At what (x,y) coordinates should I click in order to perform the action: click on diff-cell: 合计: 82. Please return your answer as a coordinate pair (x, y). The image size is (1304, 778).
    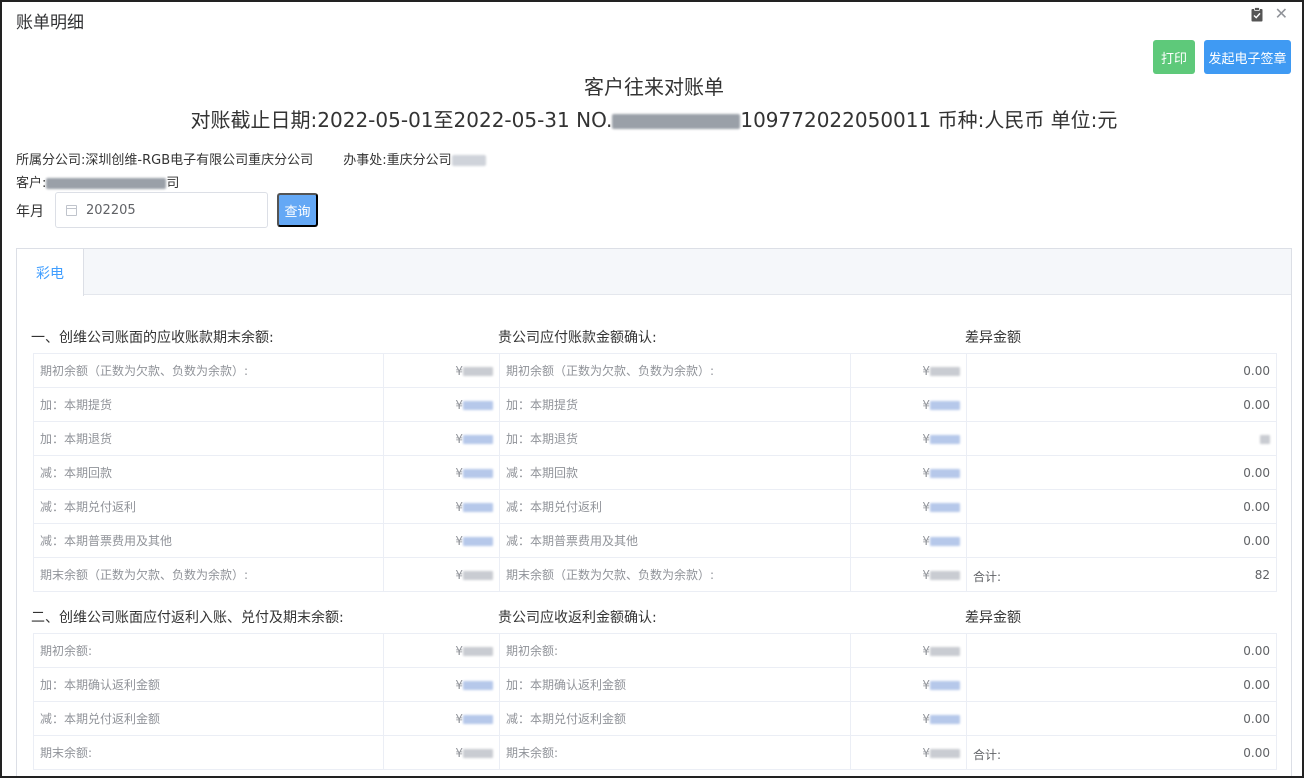
    Looking at the image, I should click on (1121, 574).